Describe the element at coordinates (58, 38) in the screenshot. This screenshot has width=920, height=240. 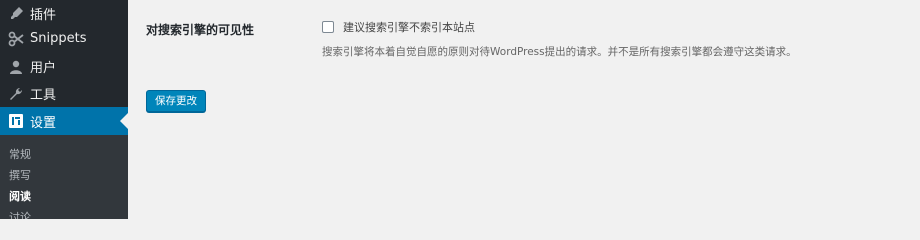
I see `menu-item-label: Snippets` at that location.